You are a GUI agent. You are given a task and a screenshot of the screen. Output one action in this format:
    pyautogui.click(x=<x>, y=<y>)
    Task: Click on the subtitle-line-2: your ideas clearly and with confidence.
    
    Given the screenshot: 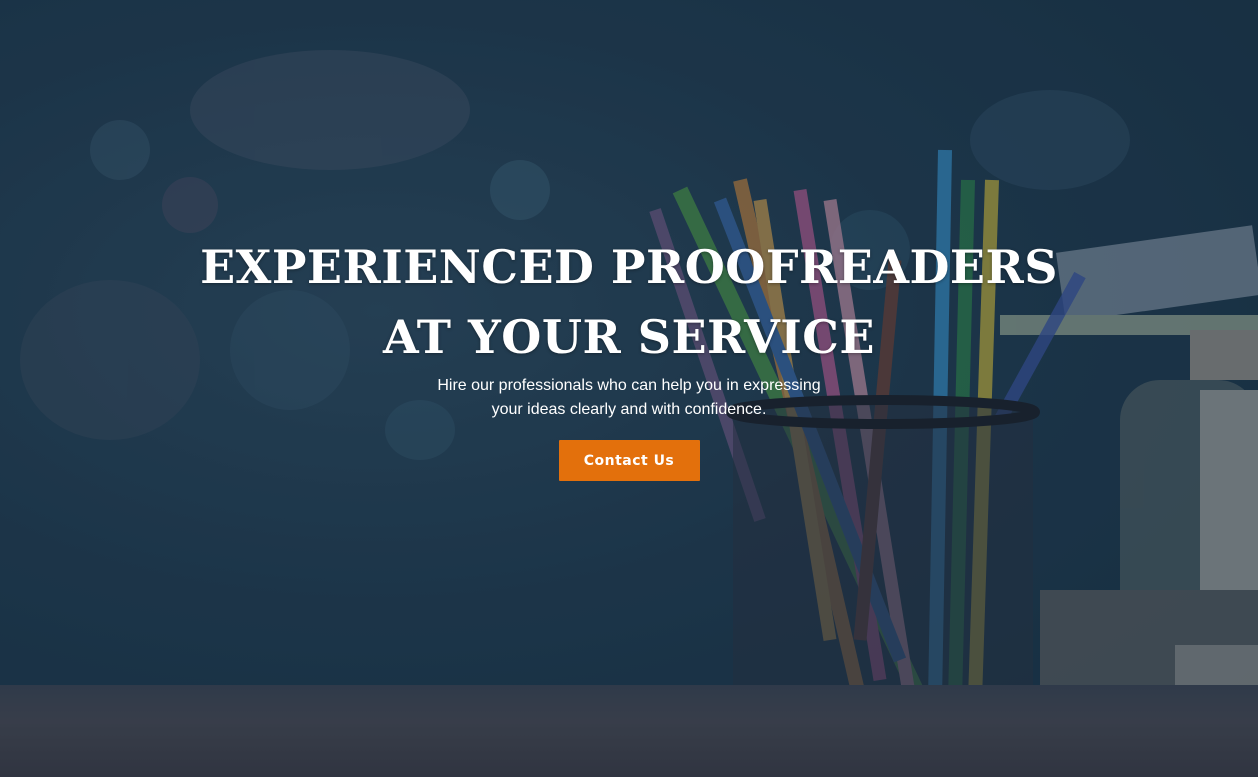 What is the action you would take?
    pyautogui.click(x=629, y=409)
    